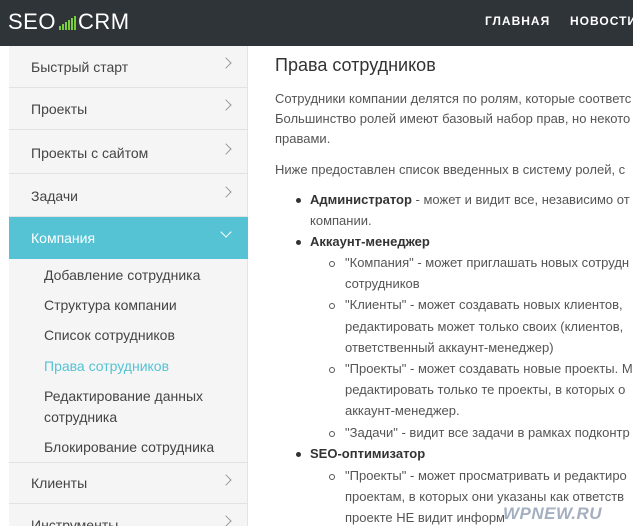  I want to click on logo-text-crm: CRM, so click(103, 21).